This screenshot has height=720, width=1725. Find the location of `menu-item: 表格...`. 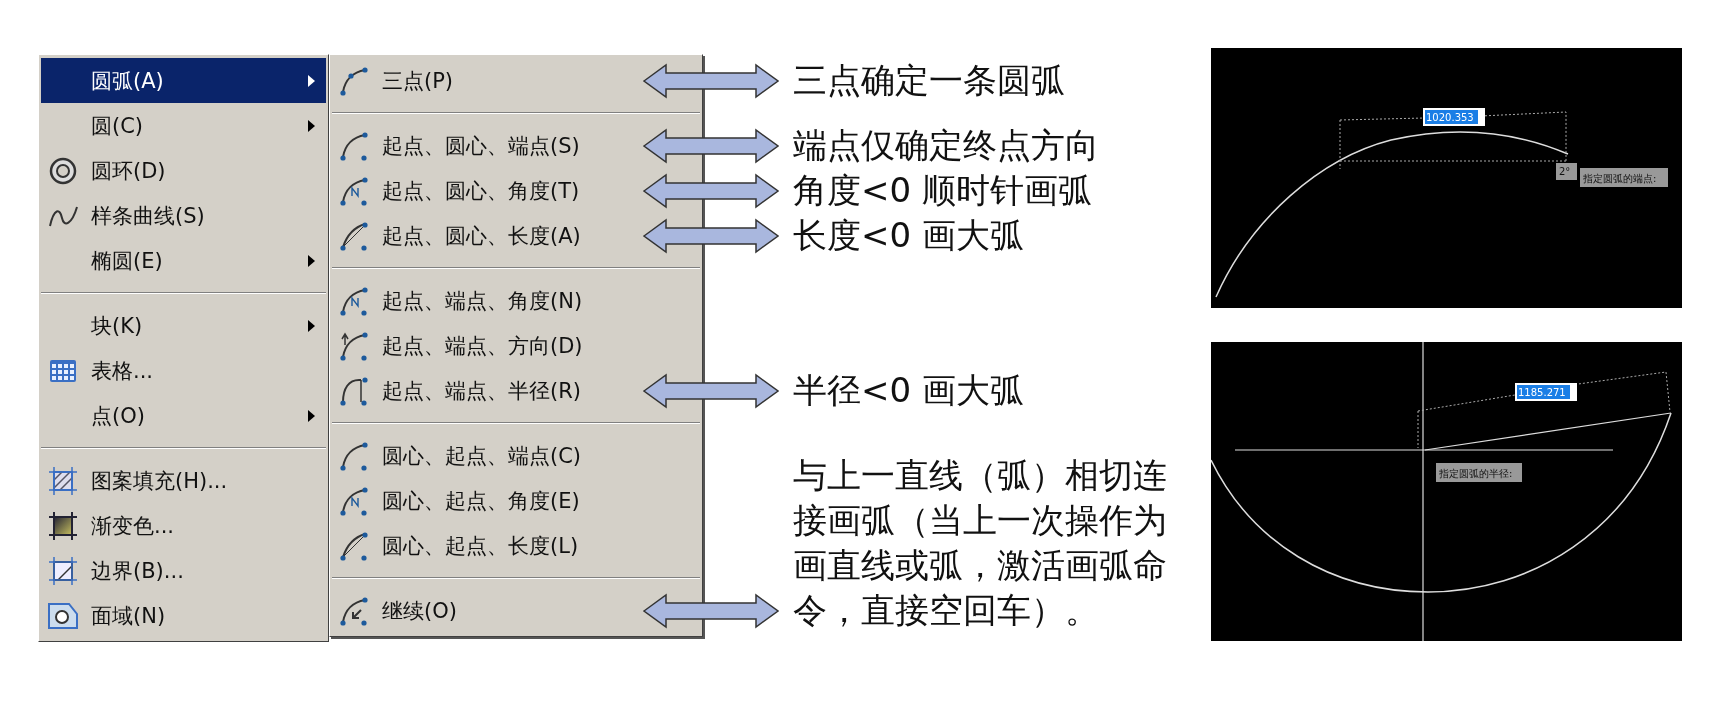

menu-item: 表格... is located at coordinates (183, 370).